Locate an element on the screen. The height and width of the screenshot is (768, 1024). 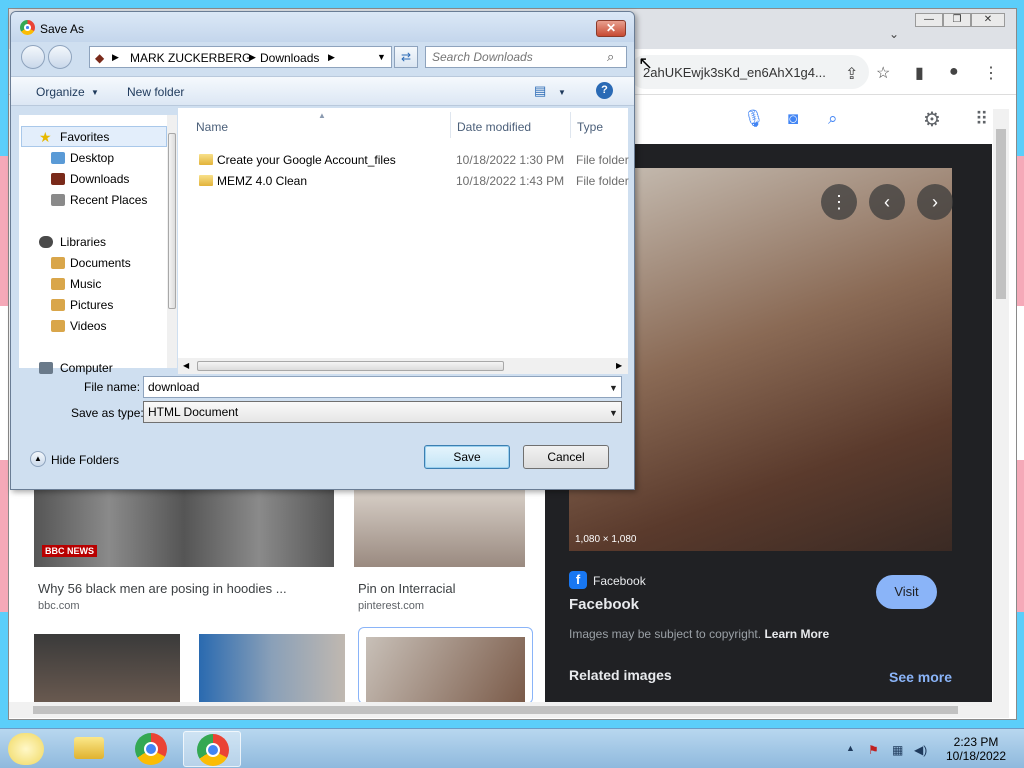
start-button is located at coordinates (26, 749).